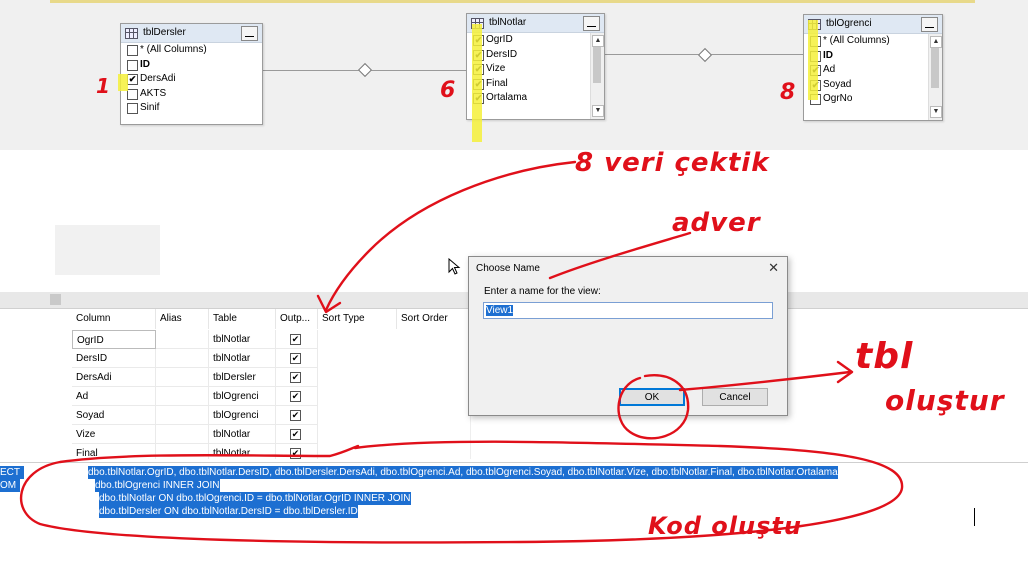 The width and height of the screenshot is (1028, 562). What do you see at coordinates (873, 24) in the screenshot?
I see `table-header: tblOgrenci` at bounding box center [873, 24].